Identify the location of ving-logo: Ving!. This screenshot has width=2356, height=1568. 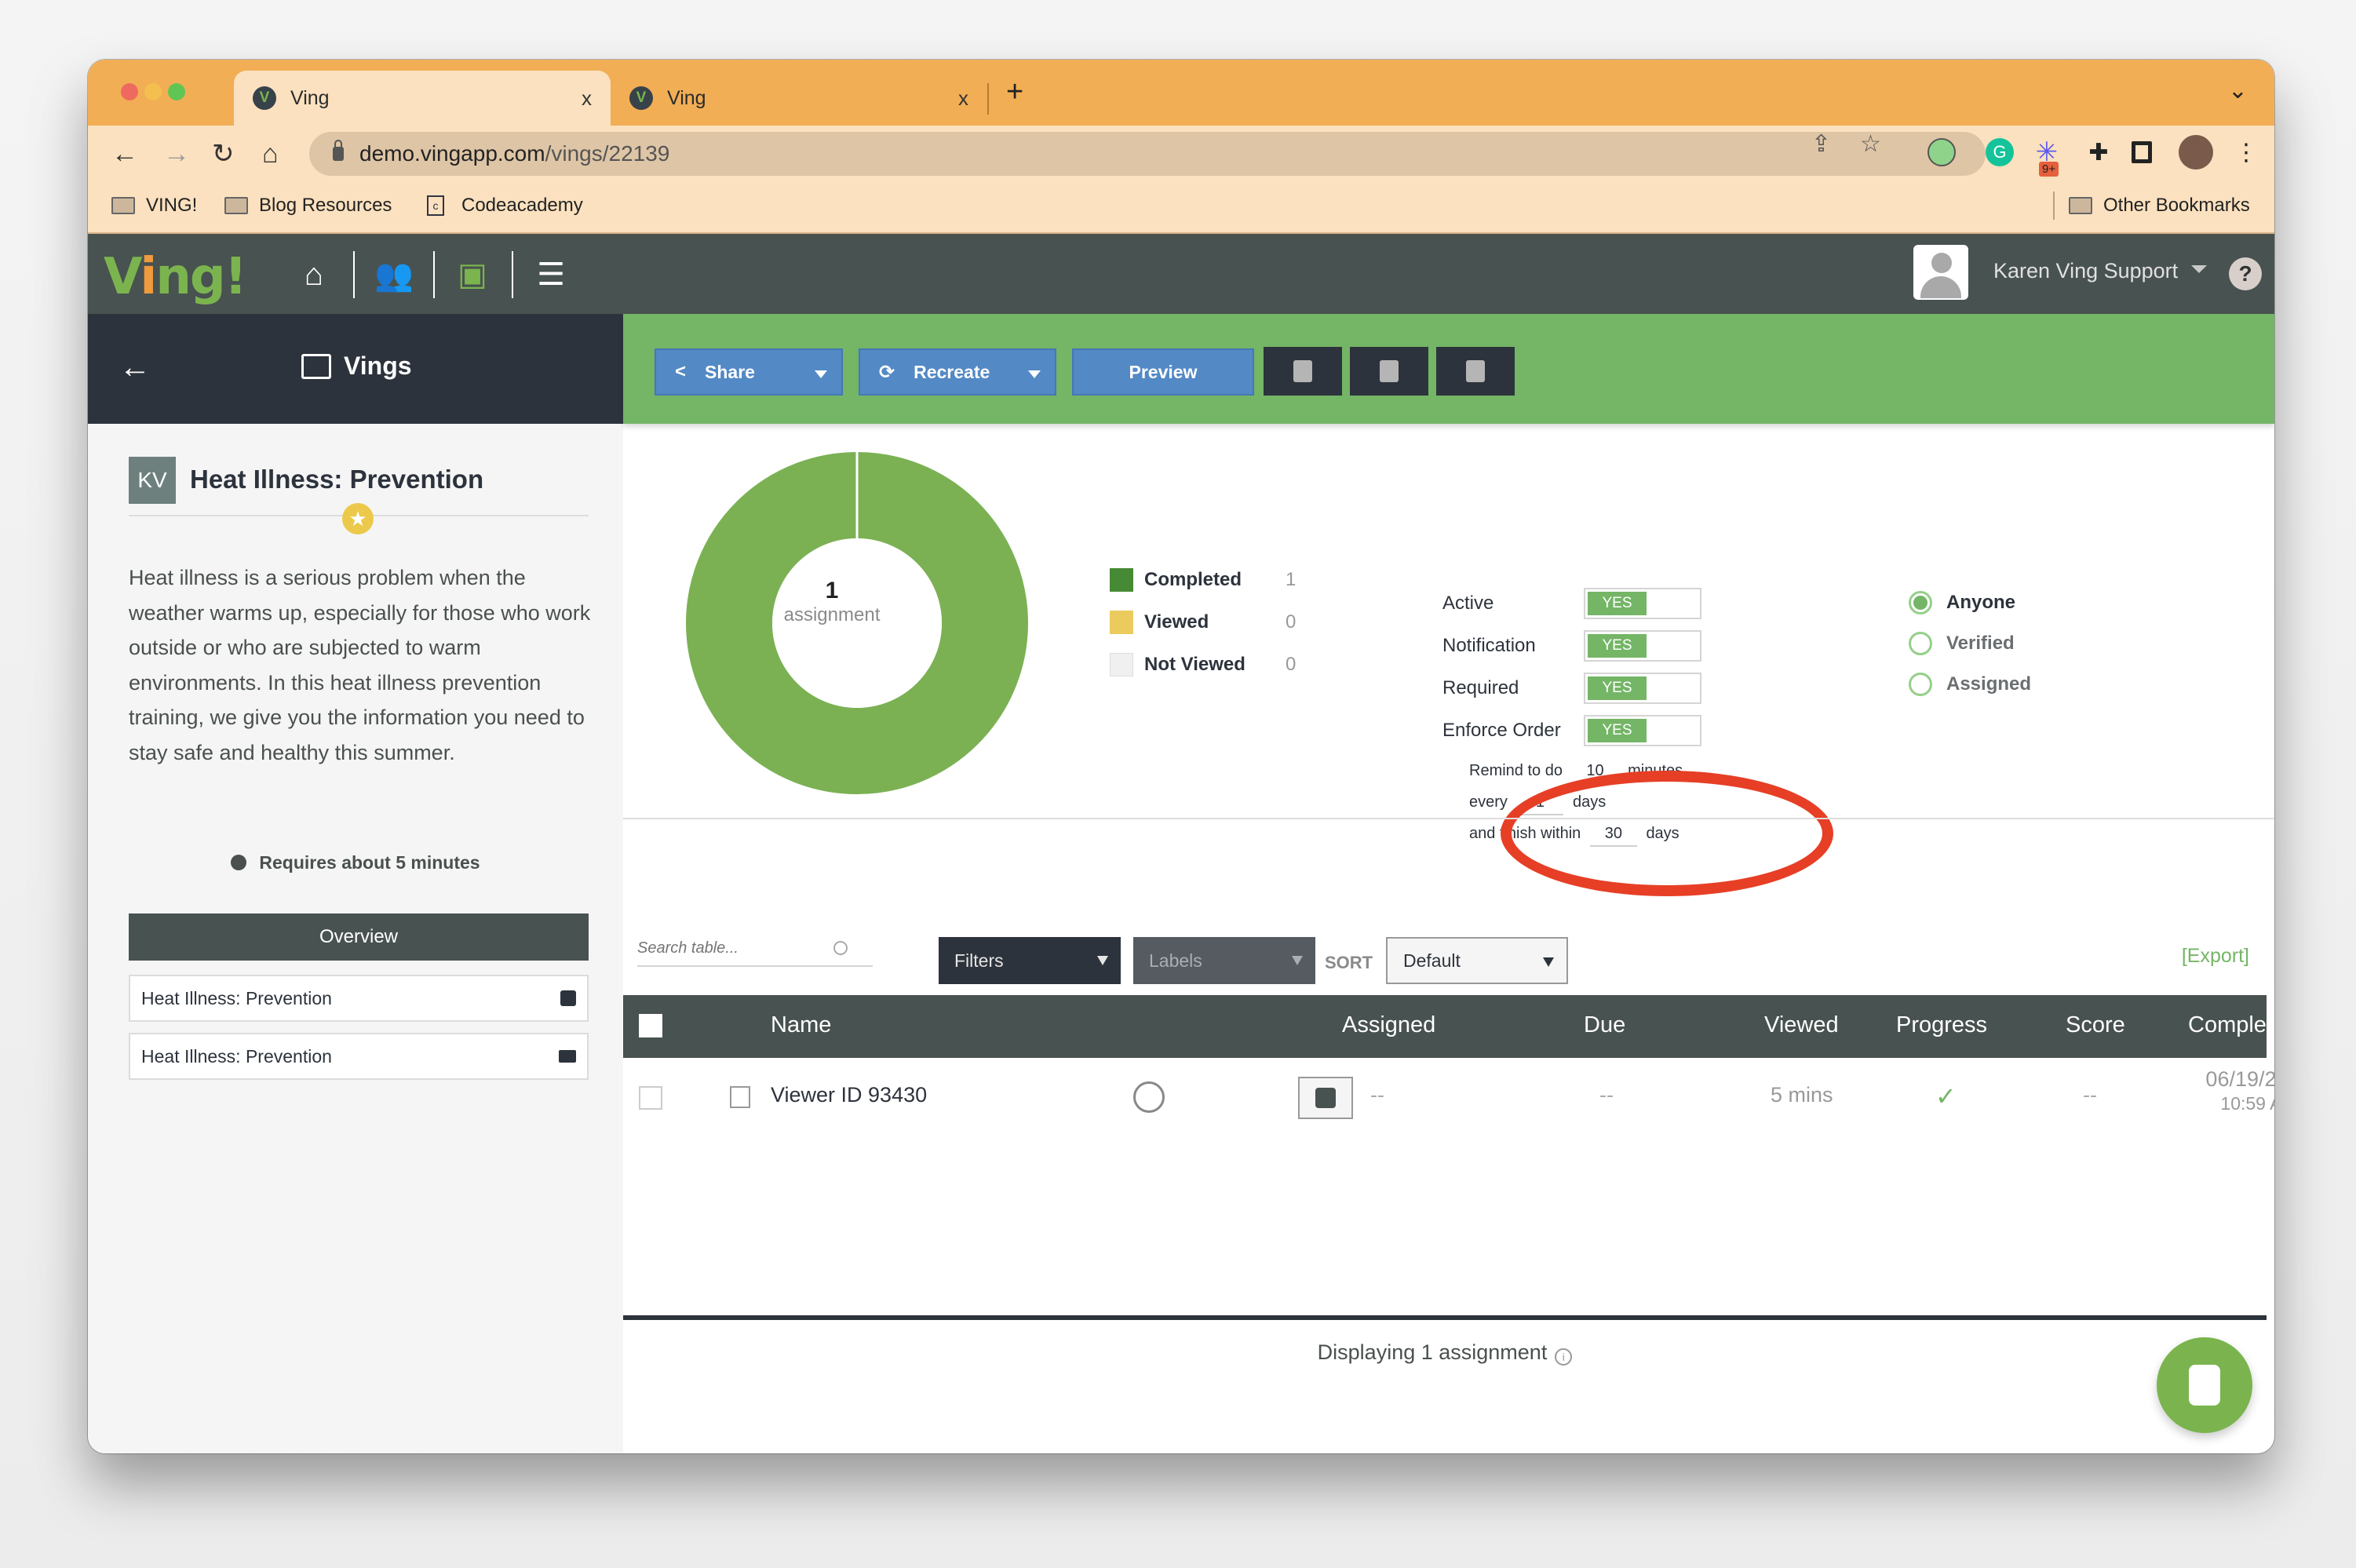
(175, 277).